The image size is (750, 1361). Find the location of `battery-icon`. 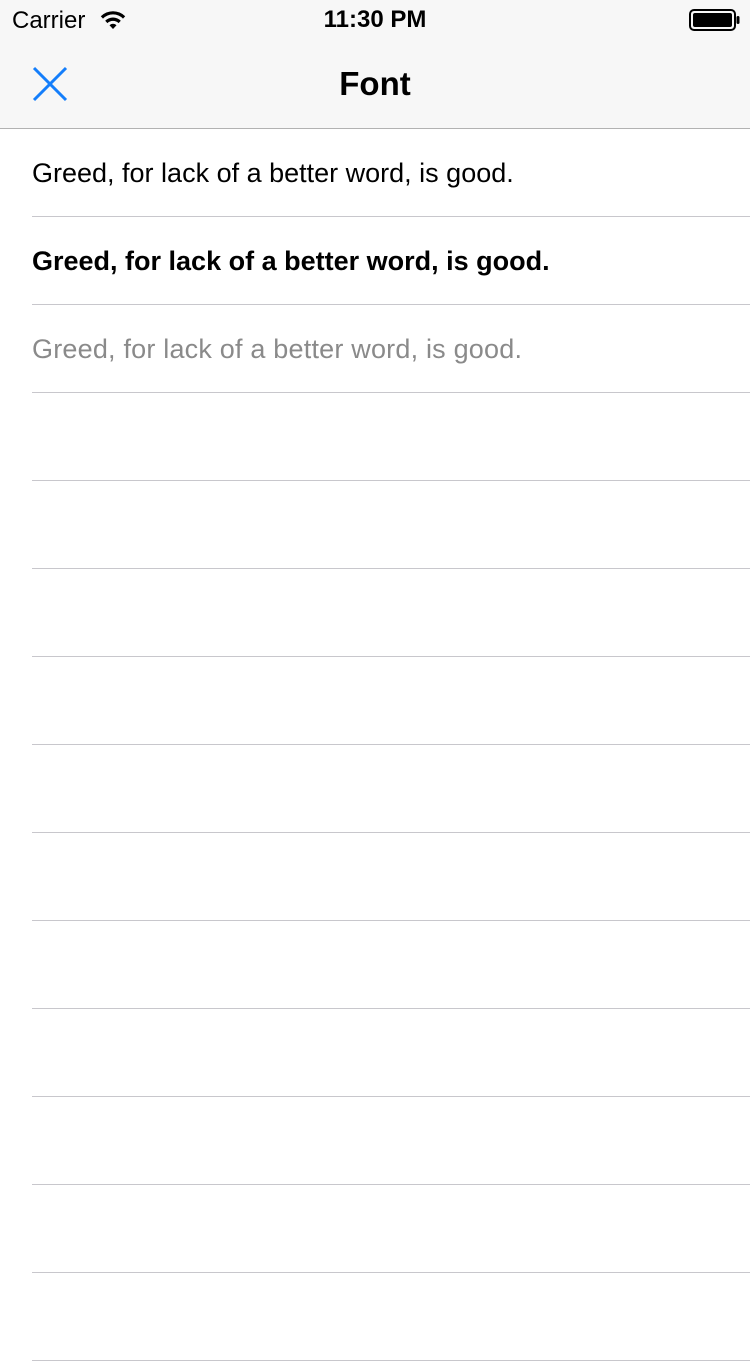

battery-icon is located at coordinates (714, 20).